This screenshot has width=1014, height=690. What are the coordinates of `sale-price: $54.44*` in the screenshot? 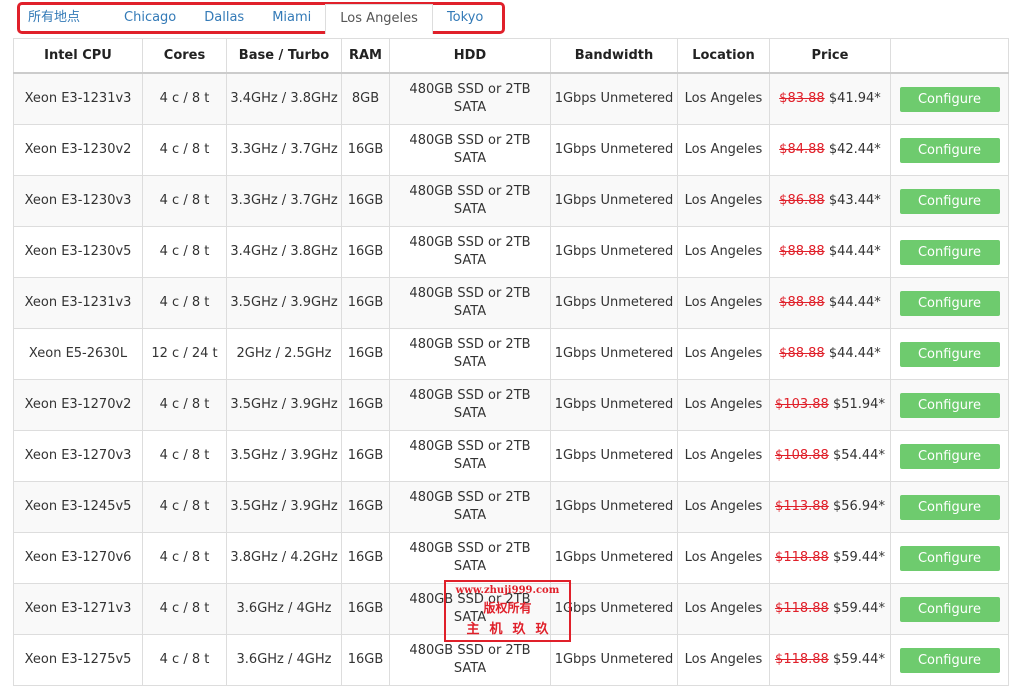 It's located at (858, 455).